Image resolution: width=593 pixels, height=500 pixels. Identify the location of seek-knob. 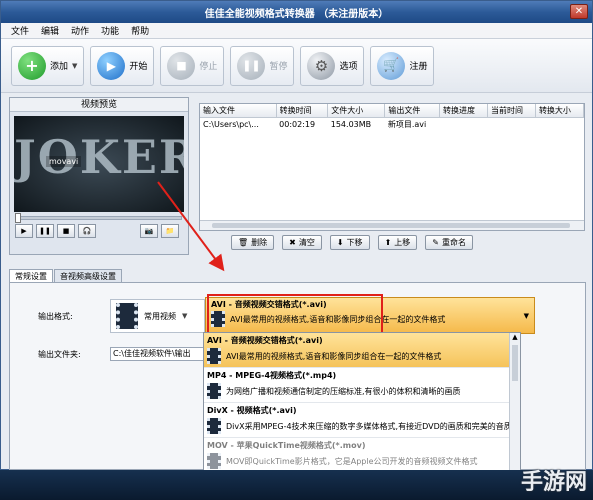
(18, 218).